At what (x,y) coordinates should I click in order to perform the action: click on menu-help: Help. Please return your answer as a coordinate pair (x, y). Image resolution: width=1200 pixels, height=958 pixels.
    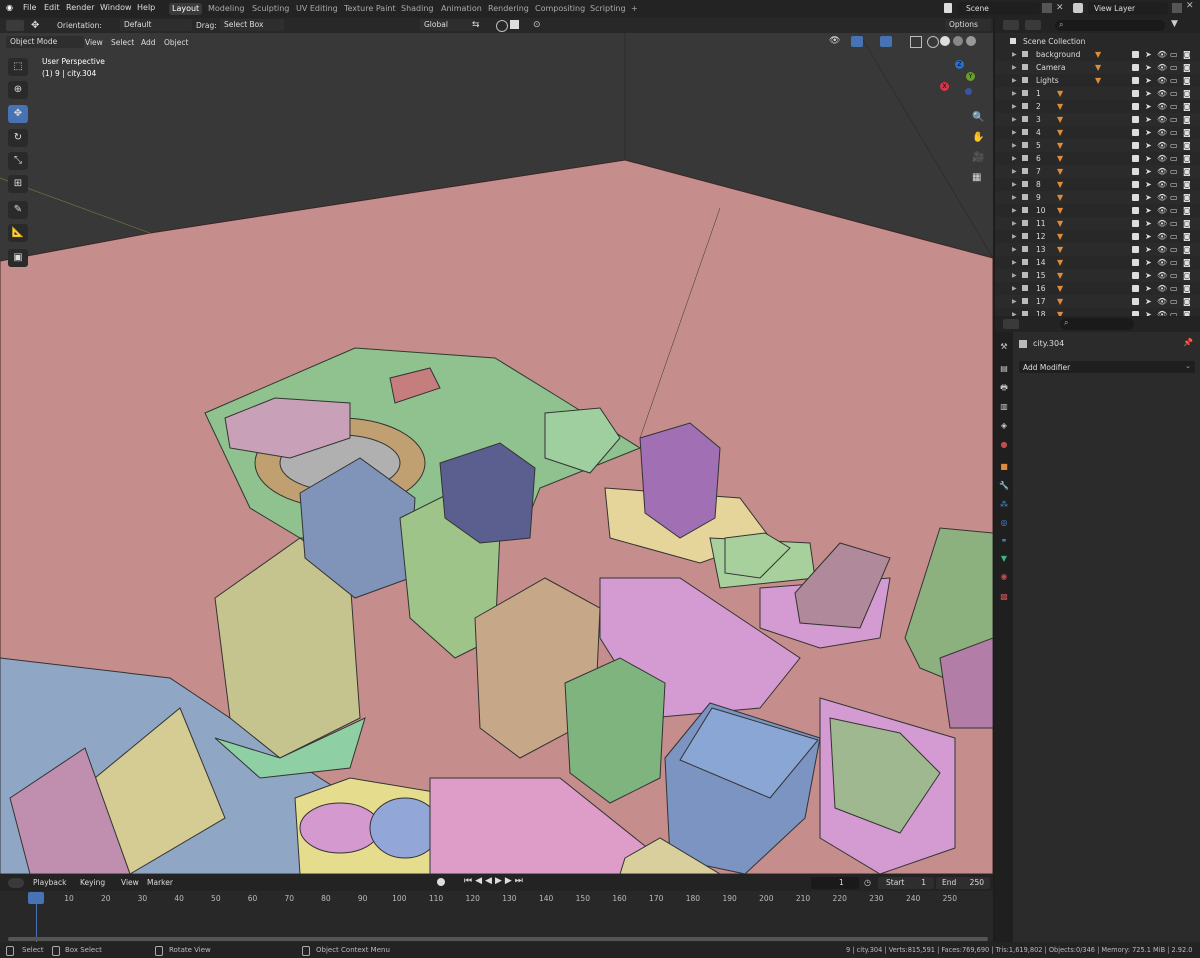
    Looking at the image, I should click on (146, 7).